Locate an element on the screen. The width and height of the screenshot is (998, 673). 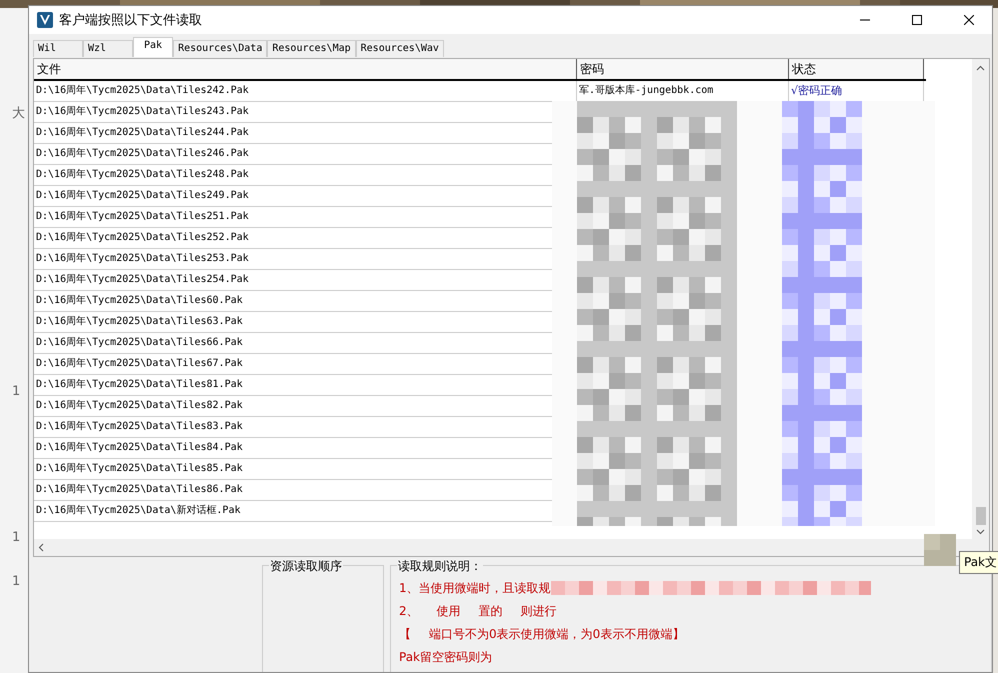
background-text: 大 is located at coordinates (18, 113).